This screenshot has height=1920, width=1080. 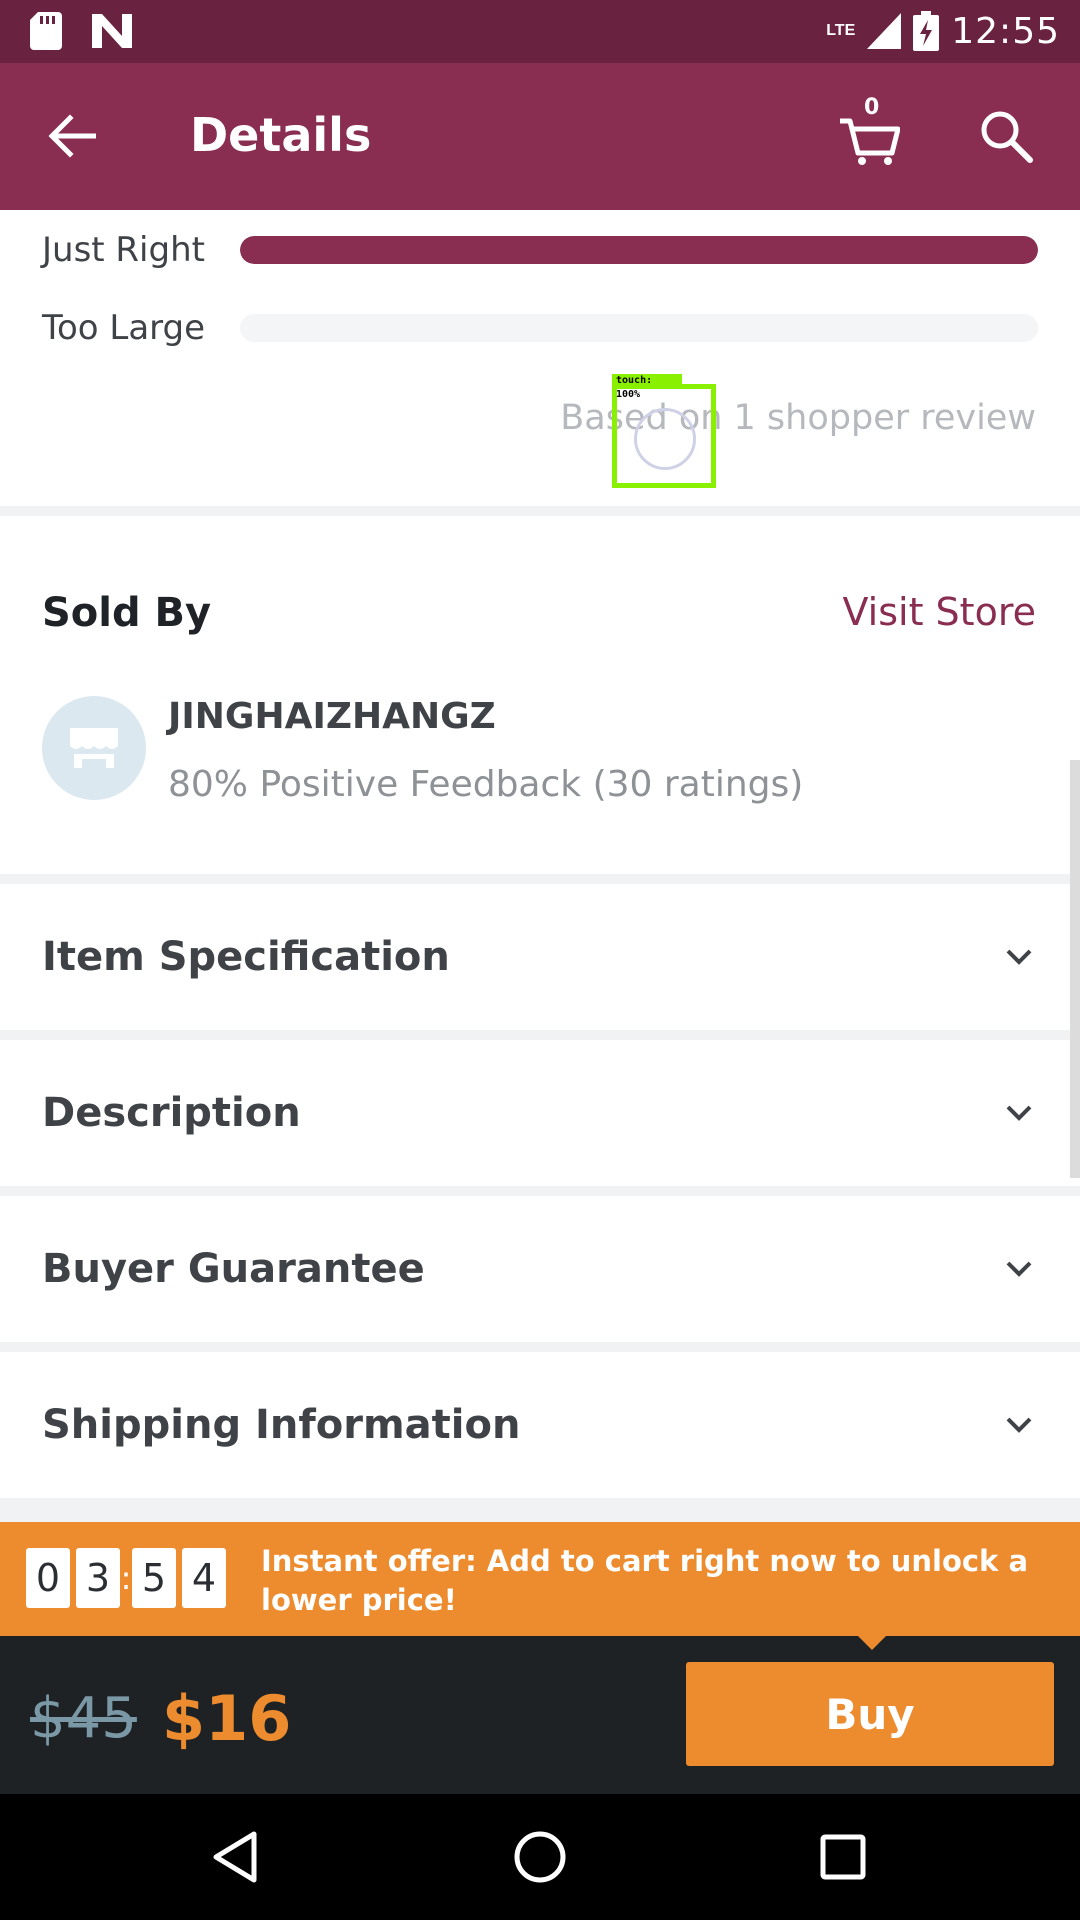 I want to click on fit-row-just-right: Just Right, so click(x=540, y=250).